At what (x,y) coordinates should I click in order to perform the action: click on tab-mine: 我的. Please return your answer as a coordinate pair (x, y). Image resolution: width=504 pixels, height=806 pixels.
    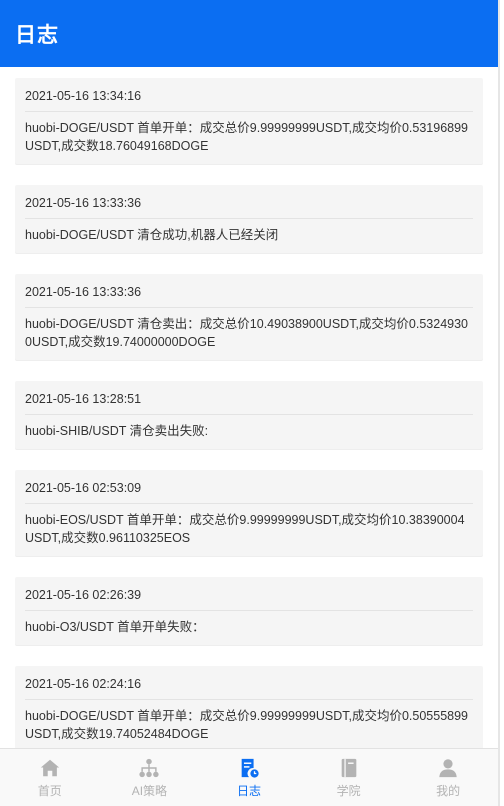
    Looking at the image, I should click on (448, 777).